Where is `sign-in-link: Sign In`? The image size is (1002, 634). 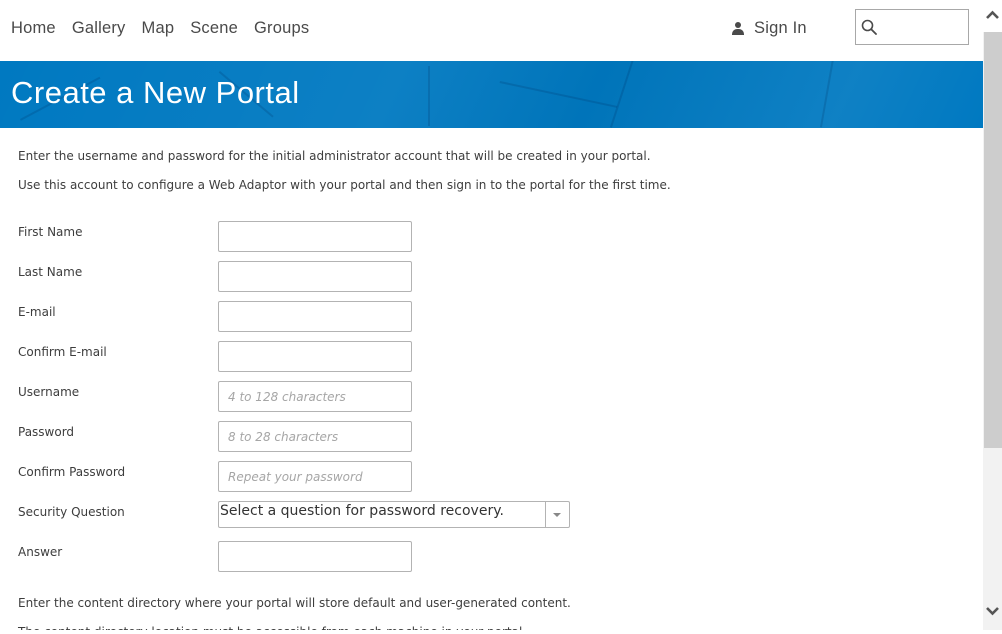
sign-in-link: Sign In is located at coordinates (769, 28).